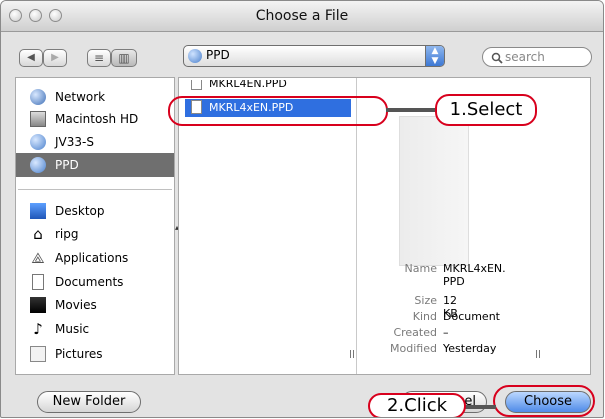 This screenshot has width=605, height=419. I want to click on updown-arrows-icon: ▲ ▼, so click(434, 56).